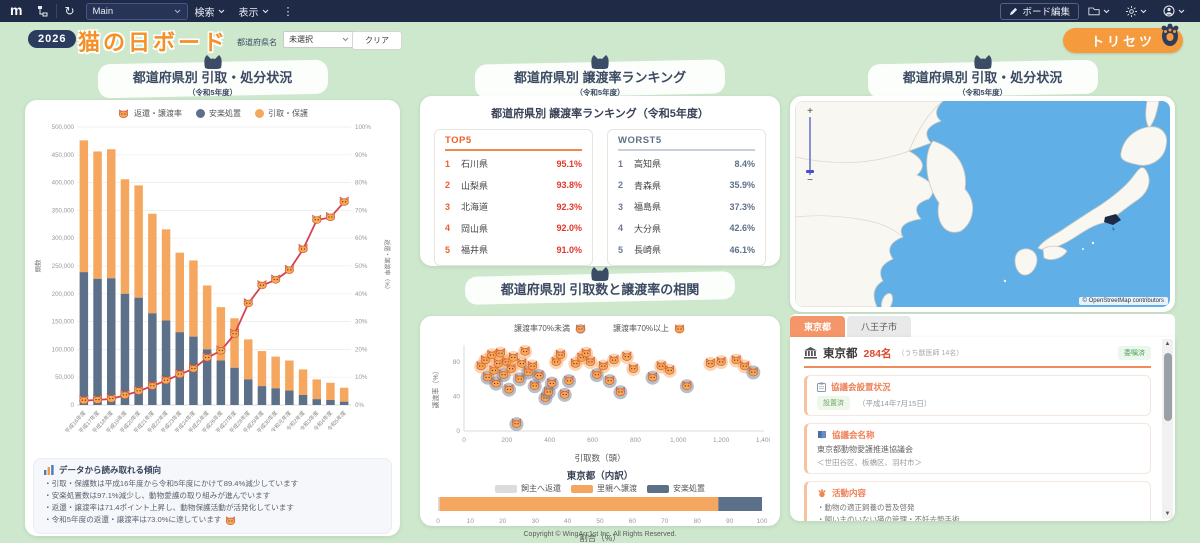  What do you see at coordinates (1099, 11) in the screenshot?
I see `window-menu` at bounding box center [1099, 11].